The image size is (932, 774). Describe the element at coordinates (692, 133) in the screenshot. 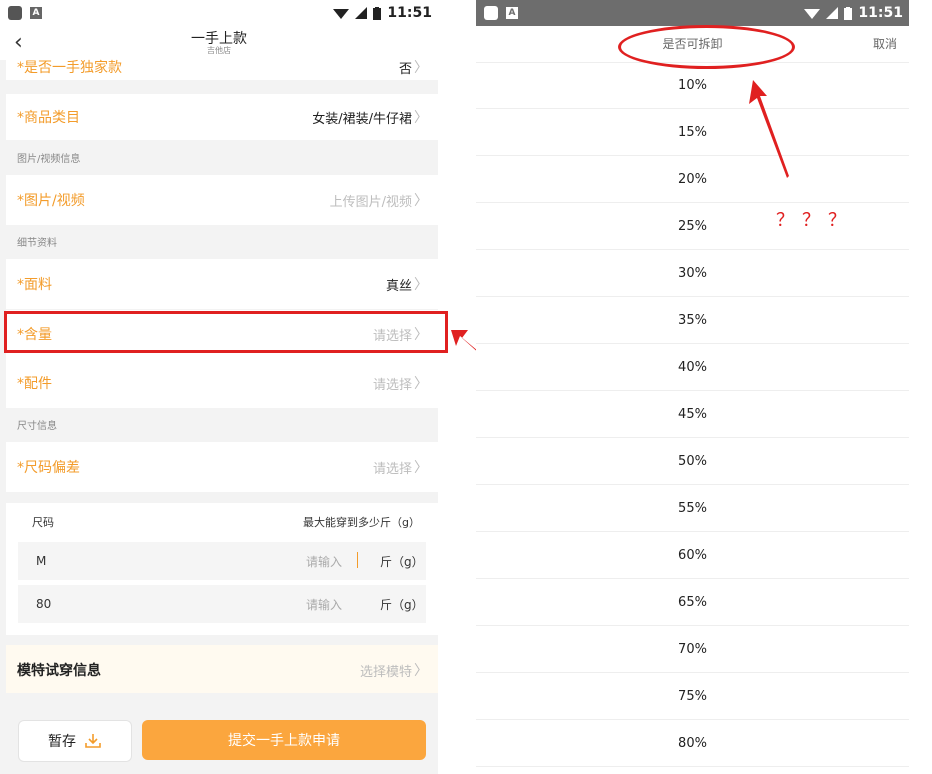

I see `picker-option: 15%` at that location.